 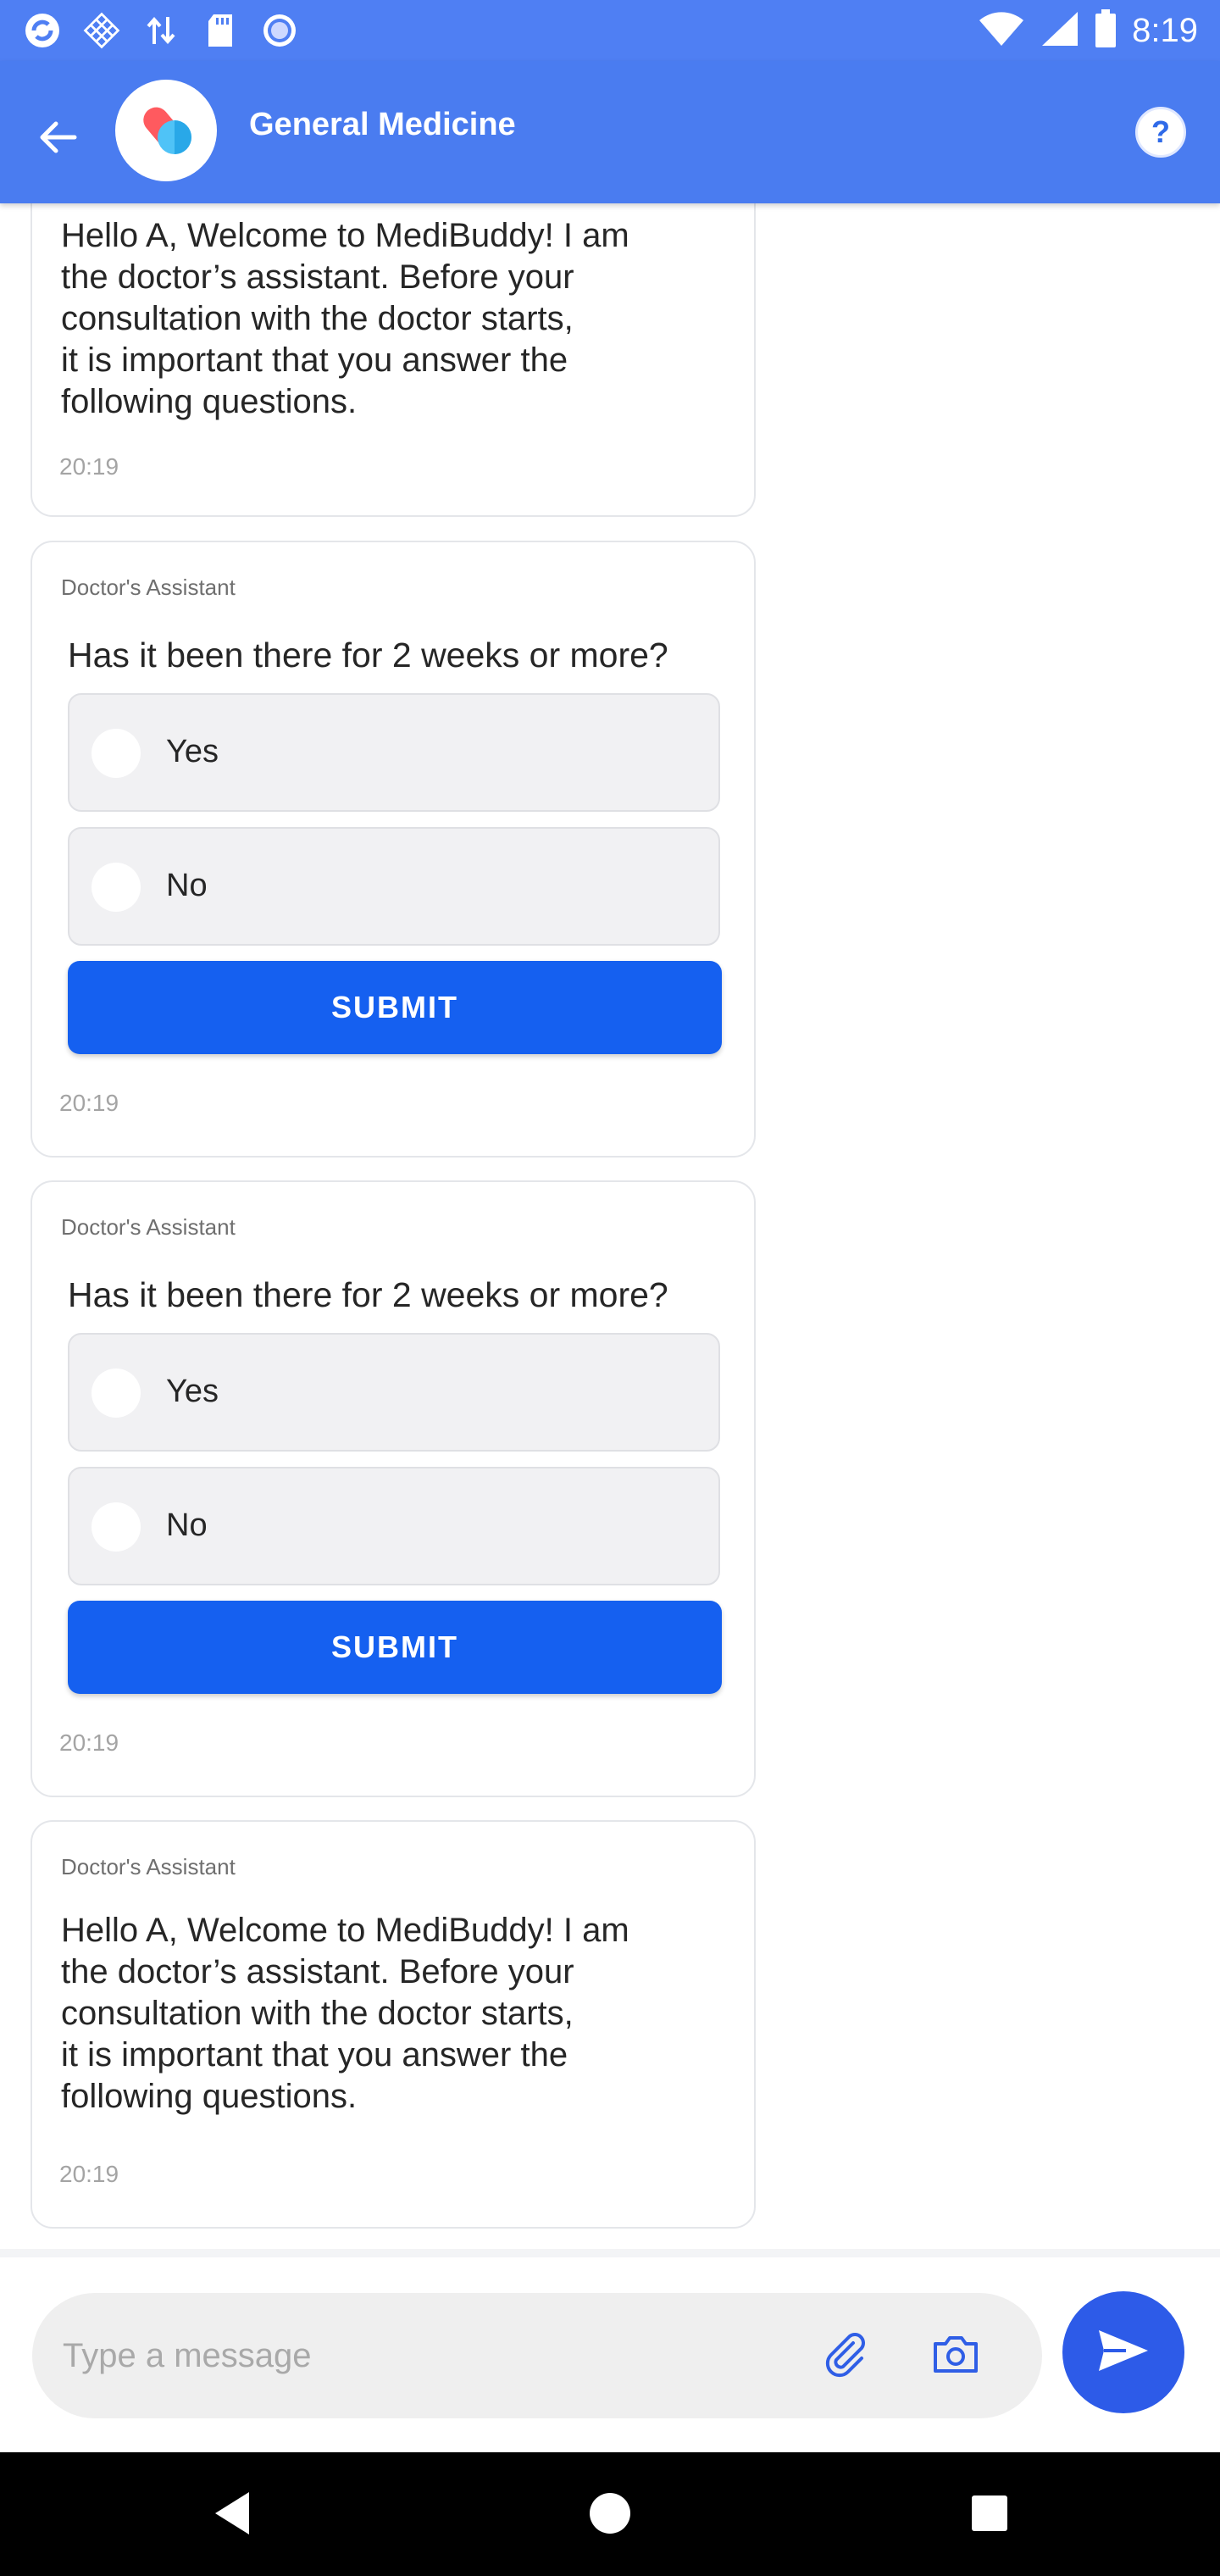 I want to click on status-bar: 8:19, so click(x=610, y=30).